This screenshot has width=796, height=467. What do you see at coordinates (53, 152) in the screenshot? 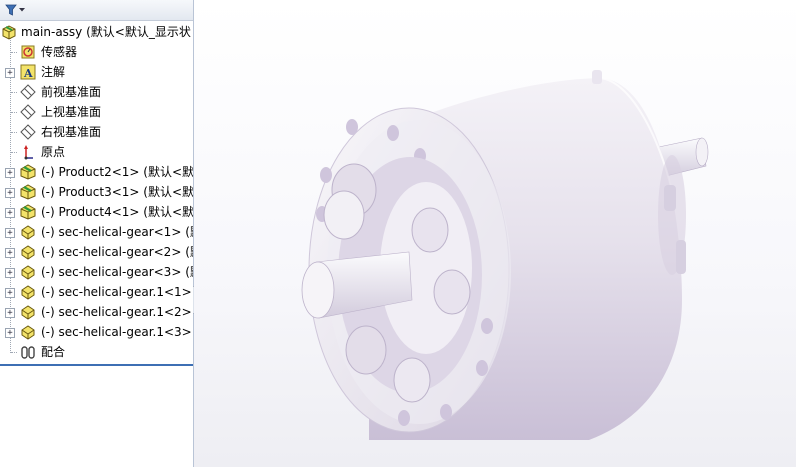
I see `tree-item-label: 原点` at bounding box center [53, 152].